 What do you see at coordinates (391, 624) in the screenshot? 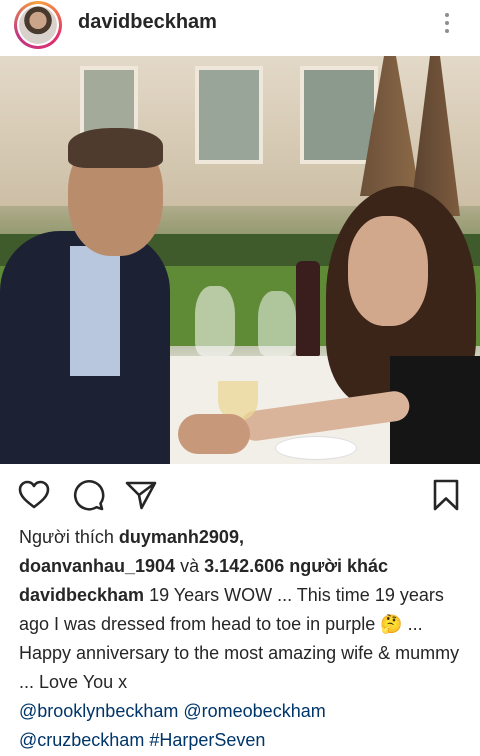
I see `thinking-face-emoji: 🤔` at bounding box center [391, 624].